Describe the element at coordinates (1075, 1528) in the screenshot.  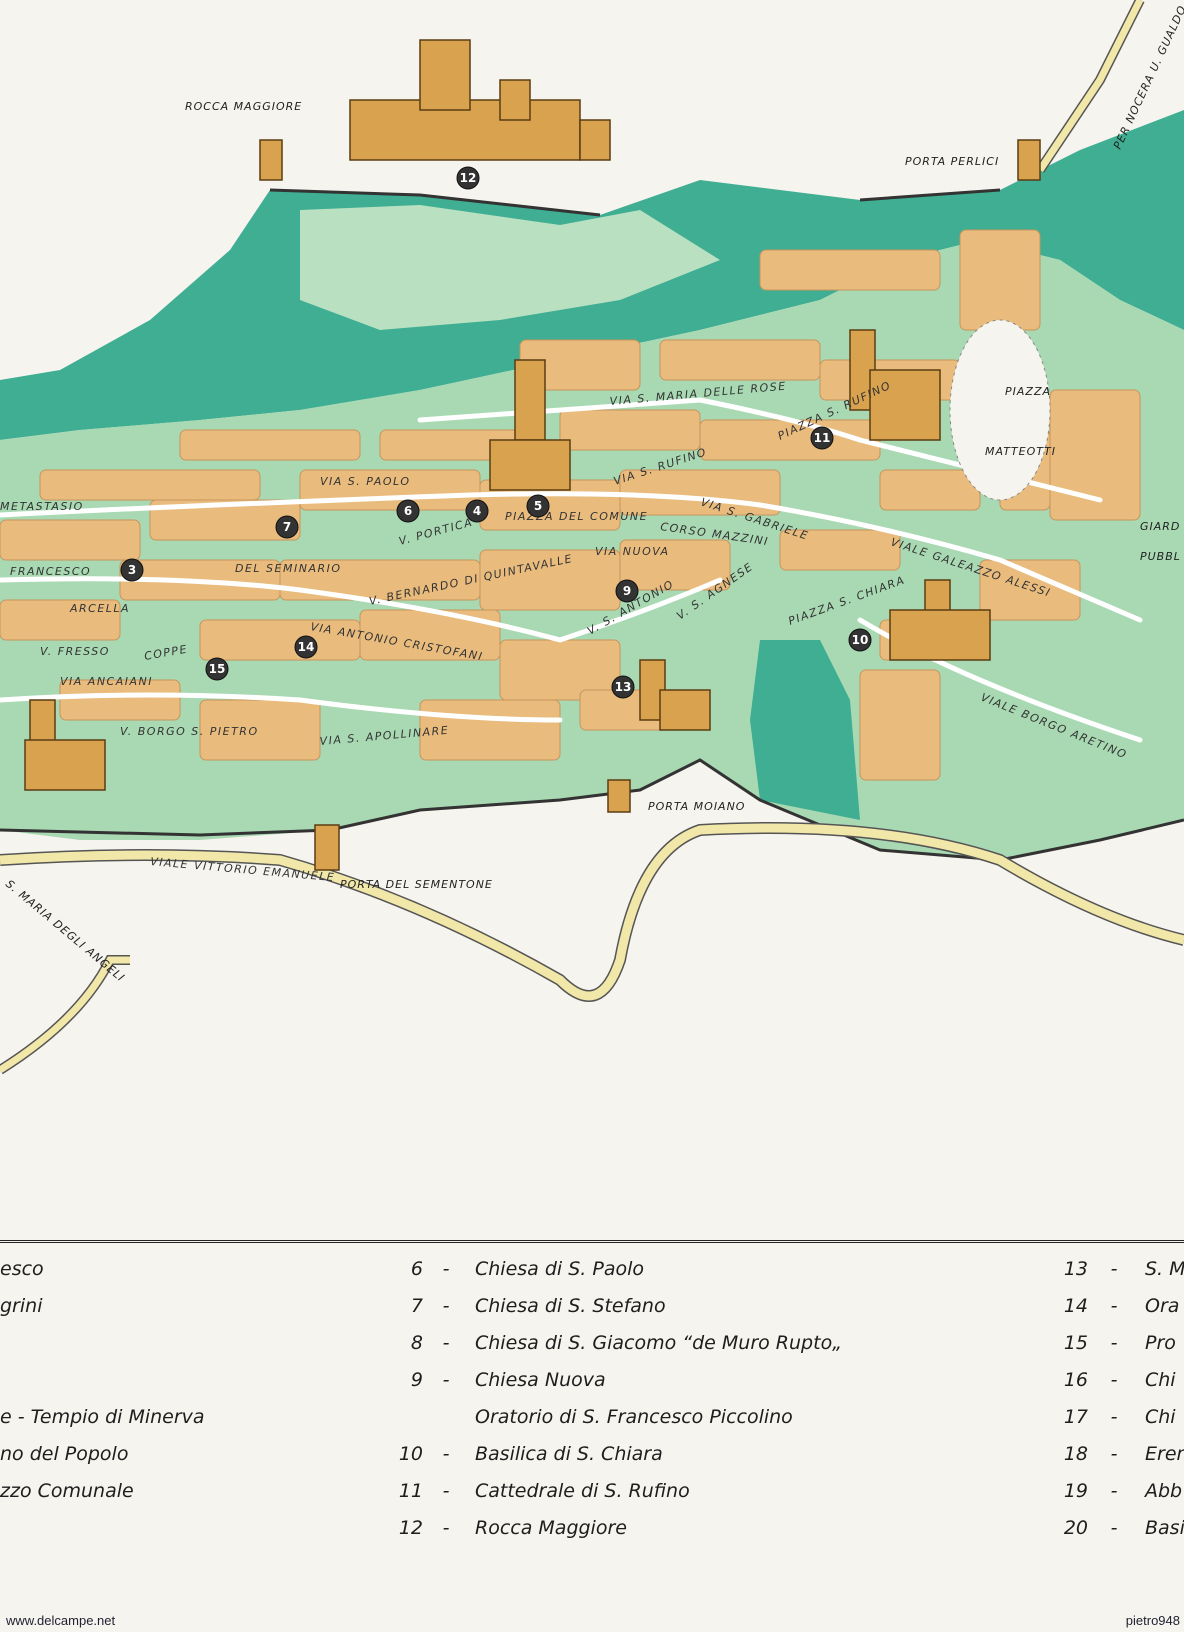
I see `legend-number: 20` at that location.